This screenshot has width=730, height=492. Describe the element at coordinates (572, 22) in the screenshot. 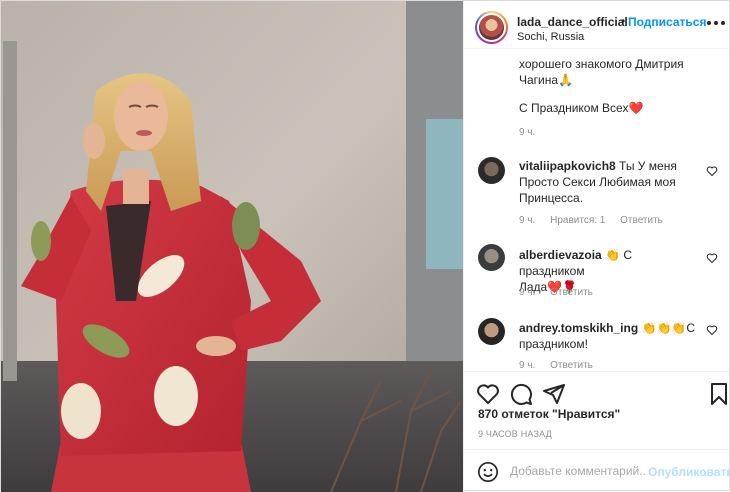

I see `author-username: lada_dance_official` at that location.